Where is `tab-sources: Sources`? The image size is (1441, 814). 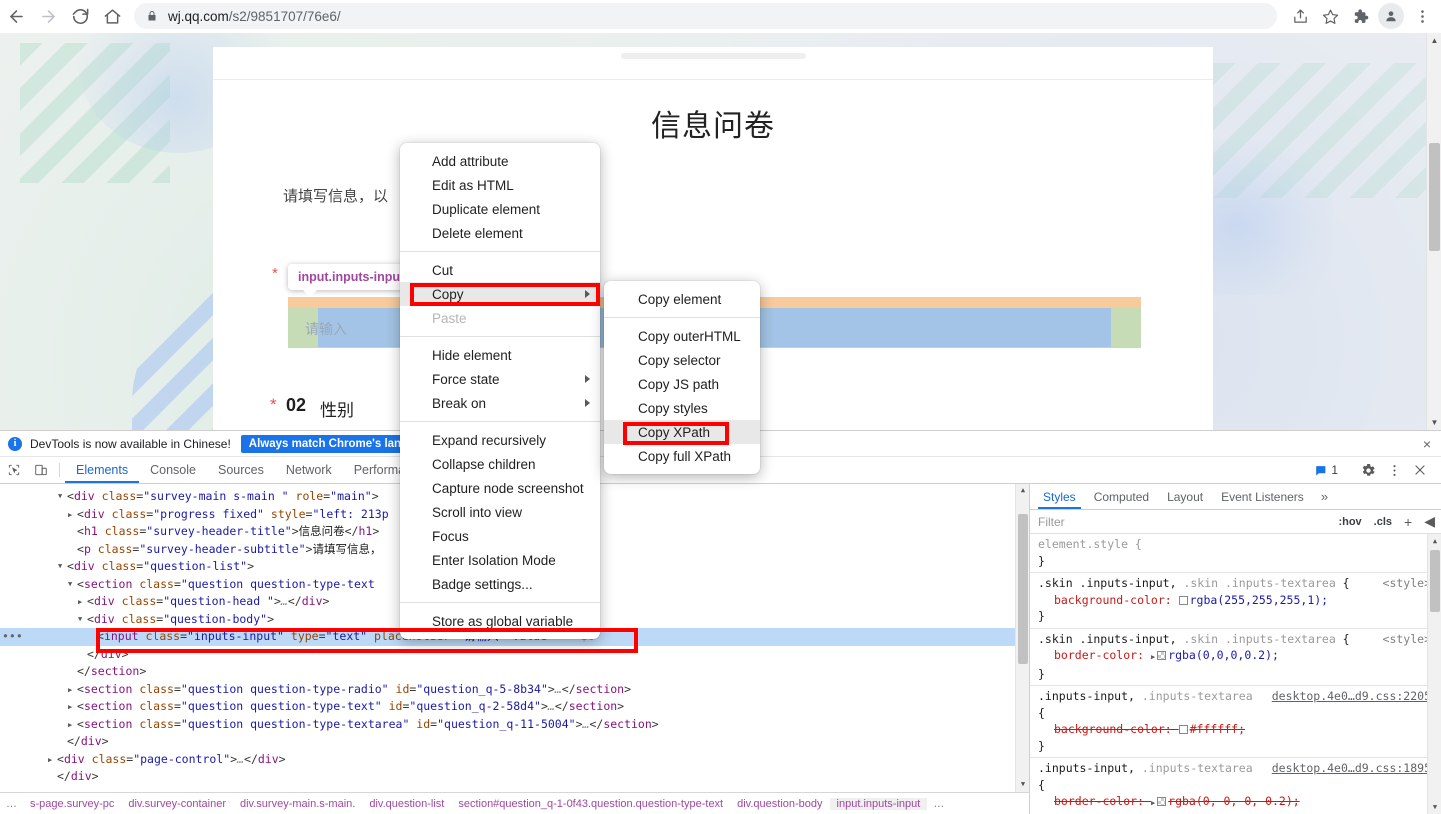 tab-sources: Sources is located at coordinates (241, 470).